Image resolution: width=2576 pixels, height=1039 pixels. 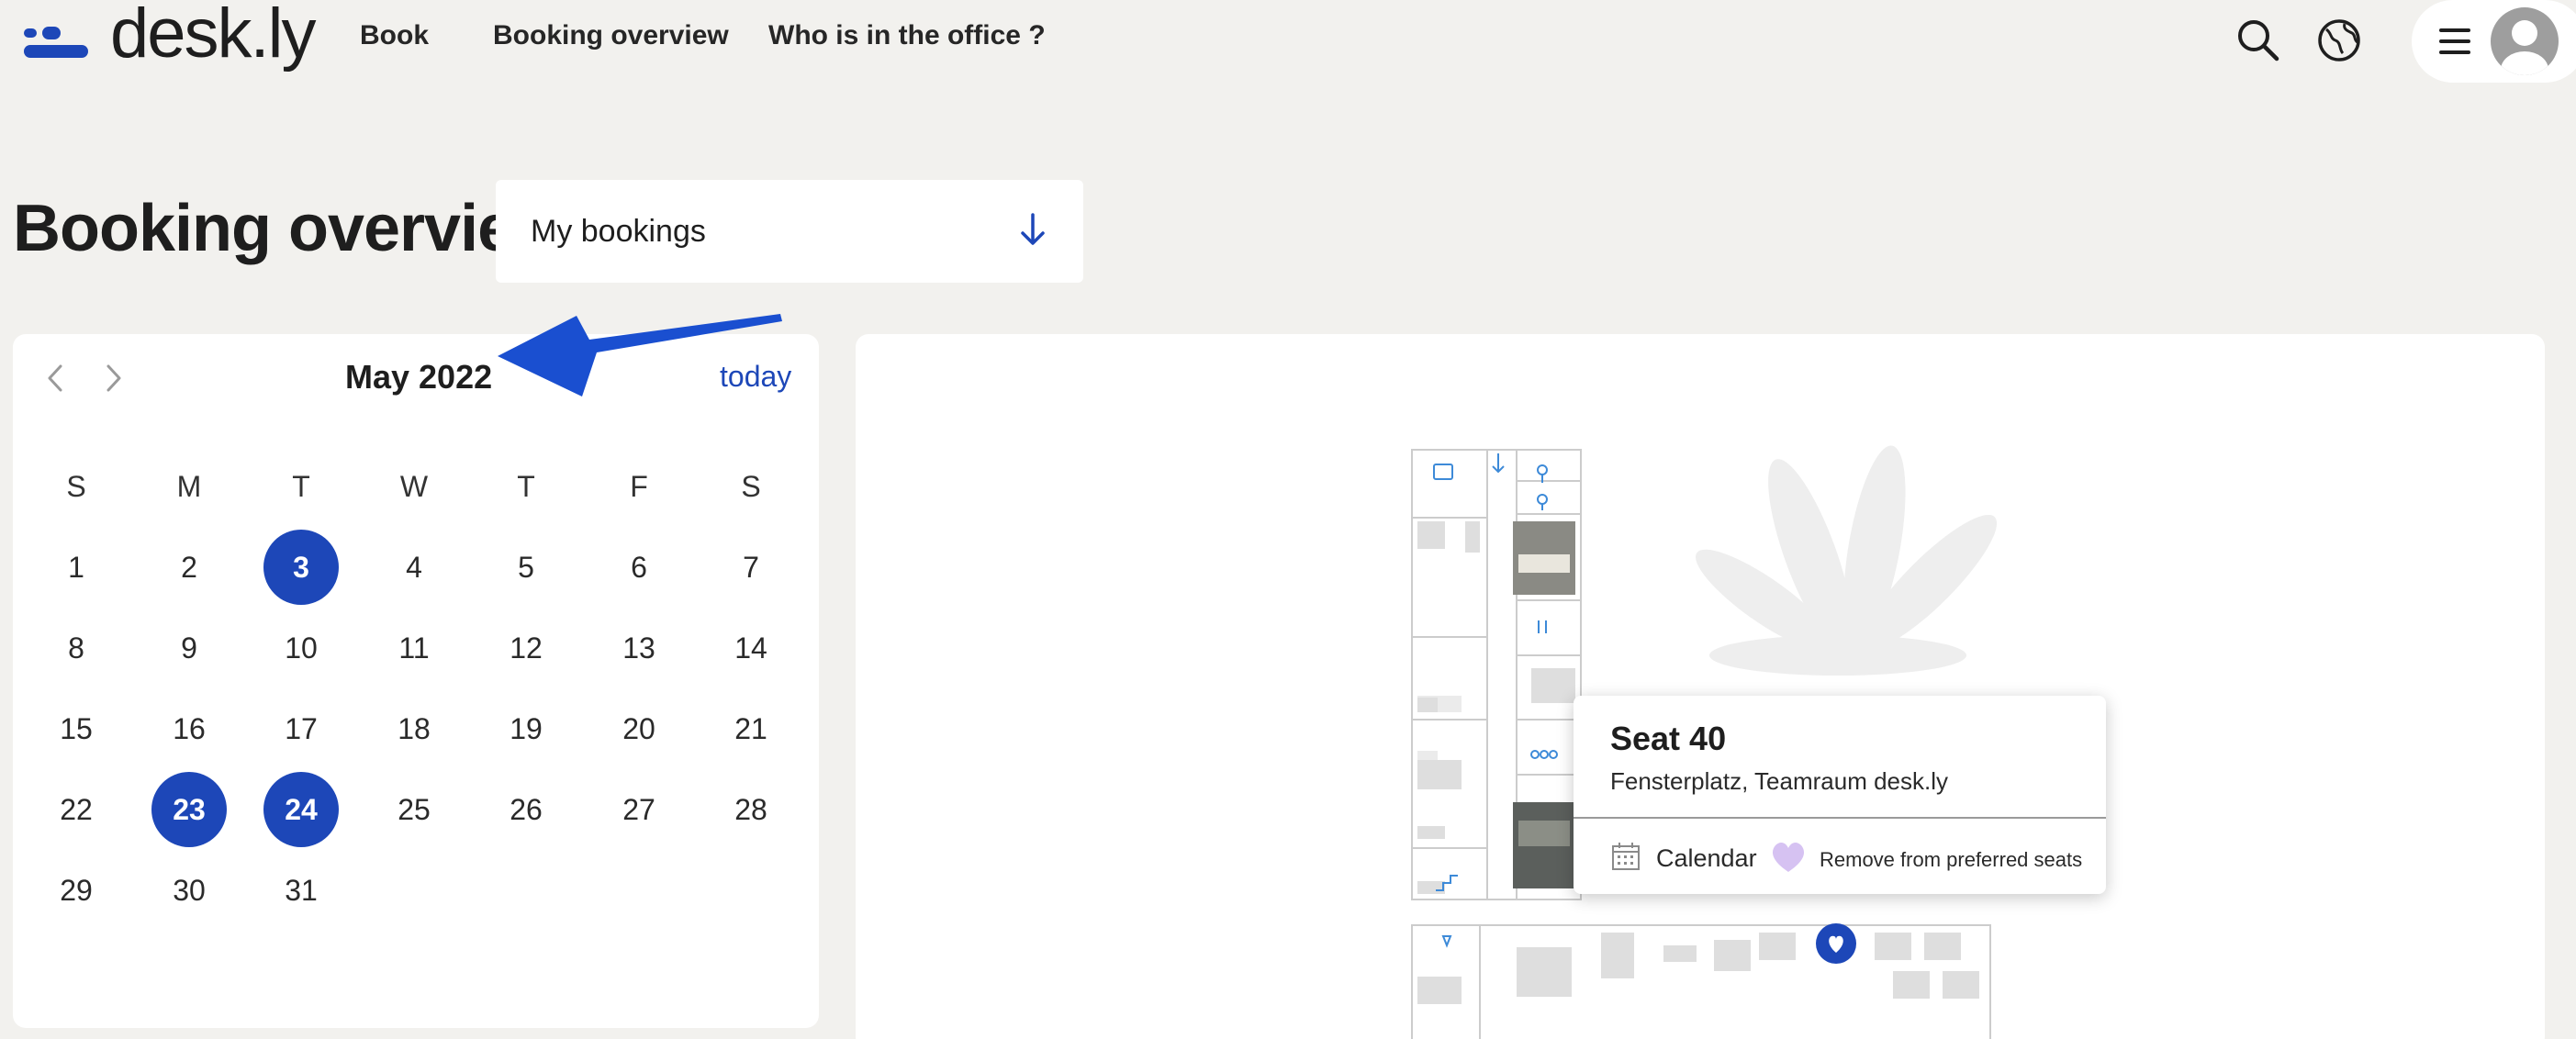 I want to click on calendar-day-number: 20, so click(x=638, y=728).